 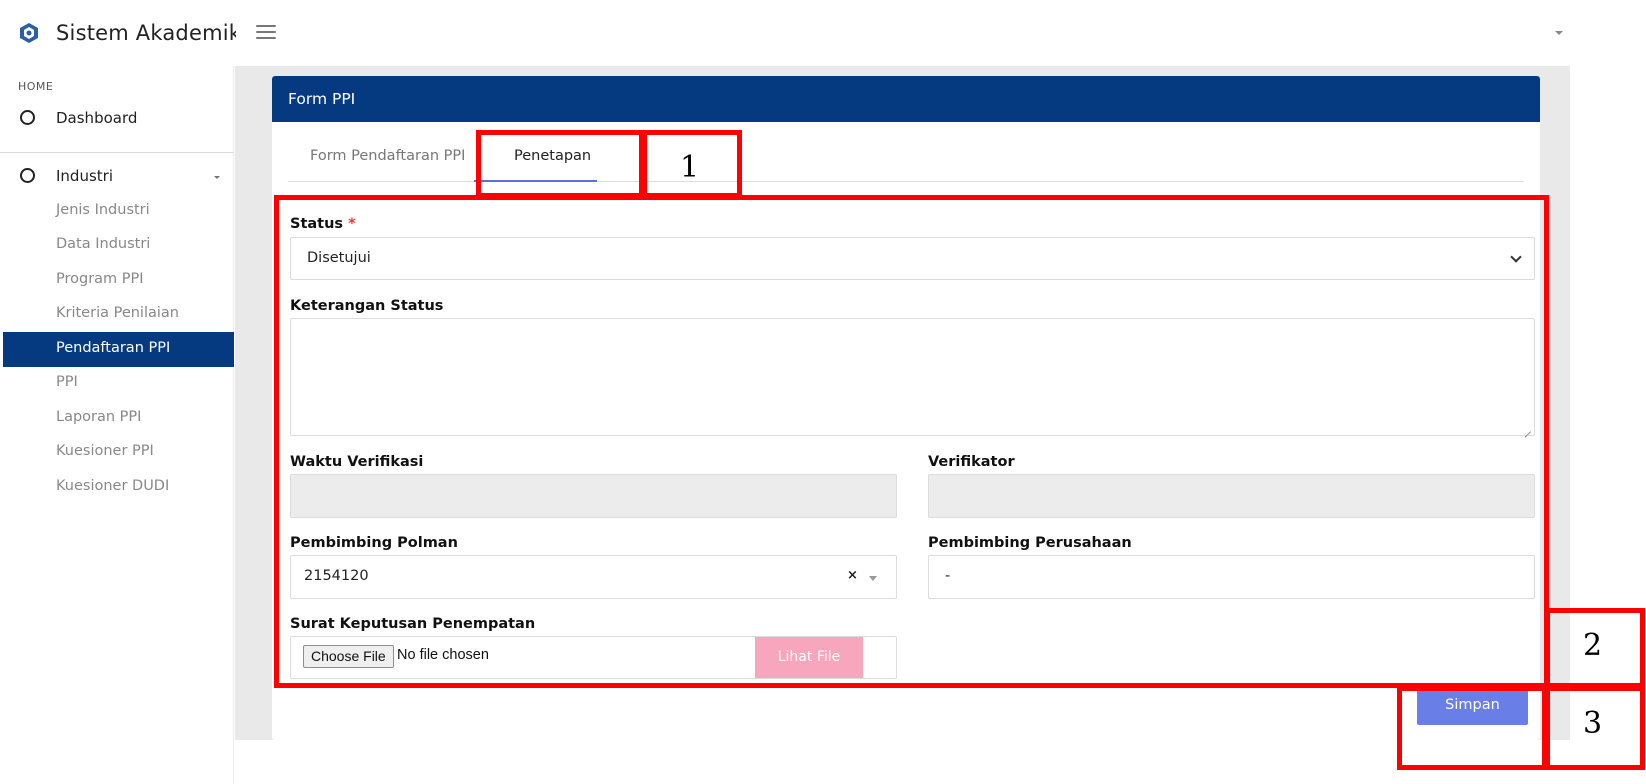 I want to click on sidebar-subitem-label: Kuesioner PPI, so click(x=105, y=451).